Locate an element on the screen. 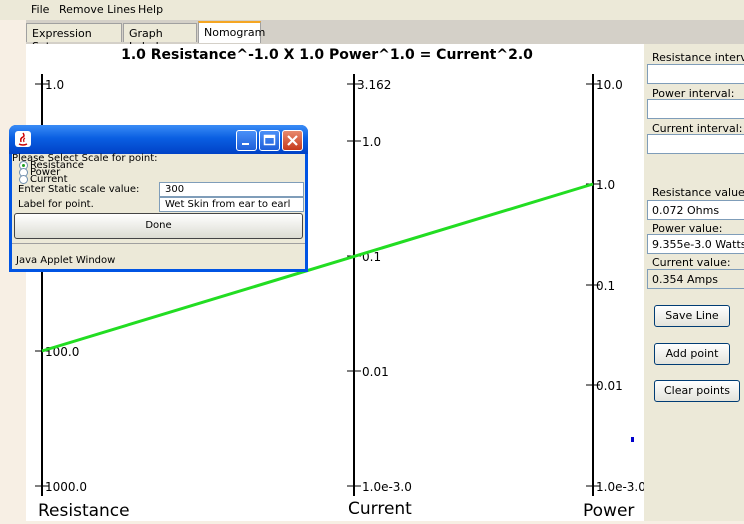  maximize-icon is located at coordinates (269, 140).